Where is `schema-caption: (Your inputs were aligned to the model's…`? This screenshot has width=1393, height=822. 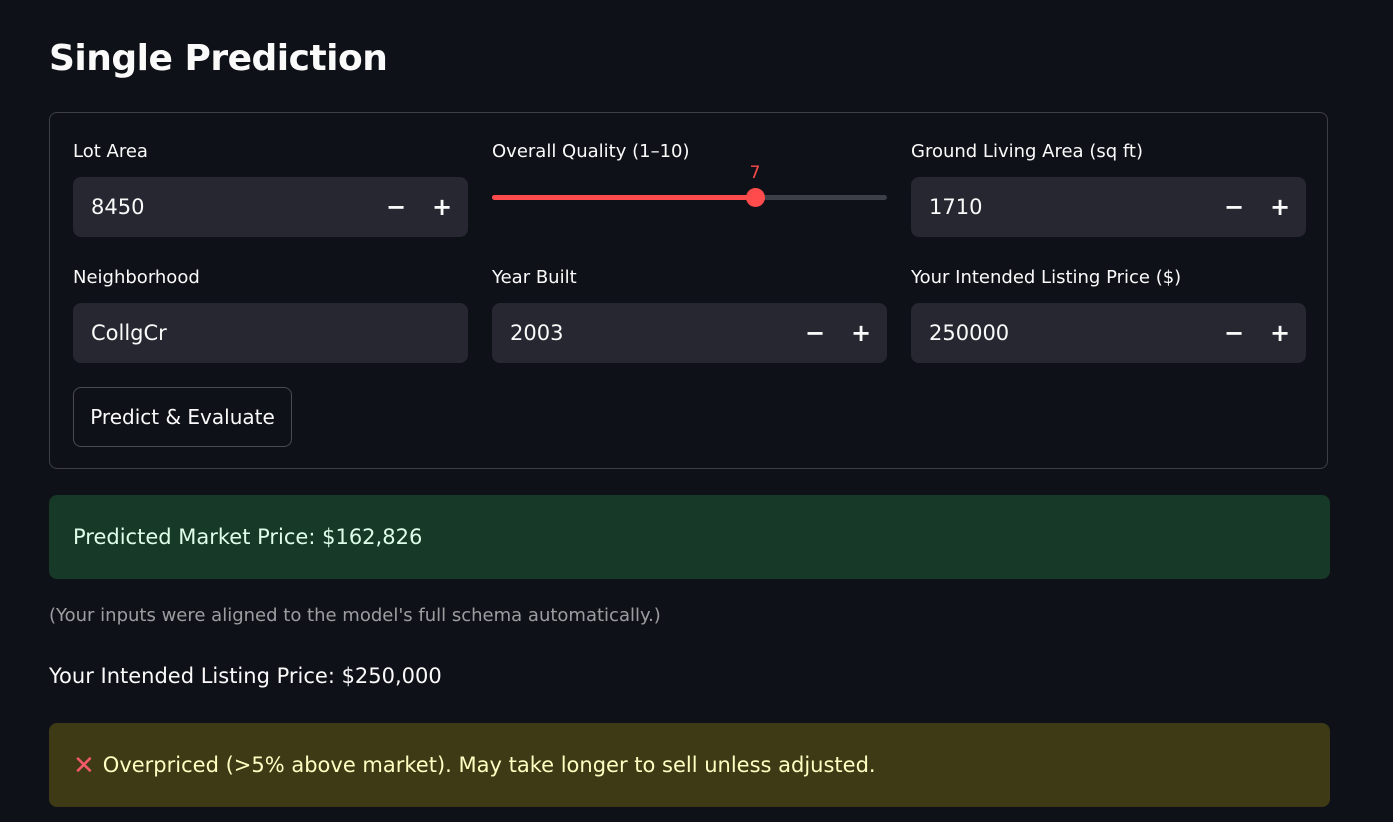
schema-caption: (Your inputs were aligned to the model's… is located at coordinates (355, 615).